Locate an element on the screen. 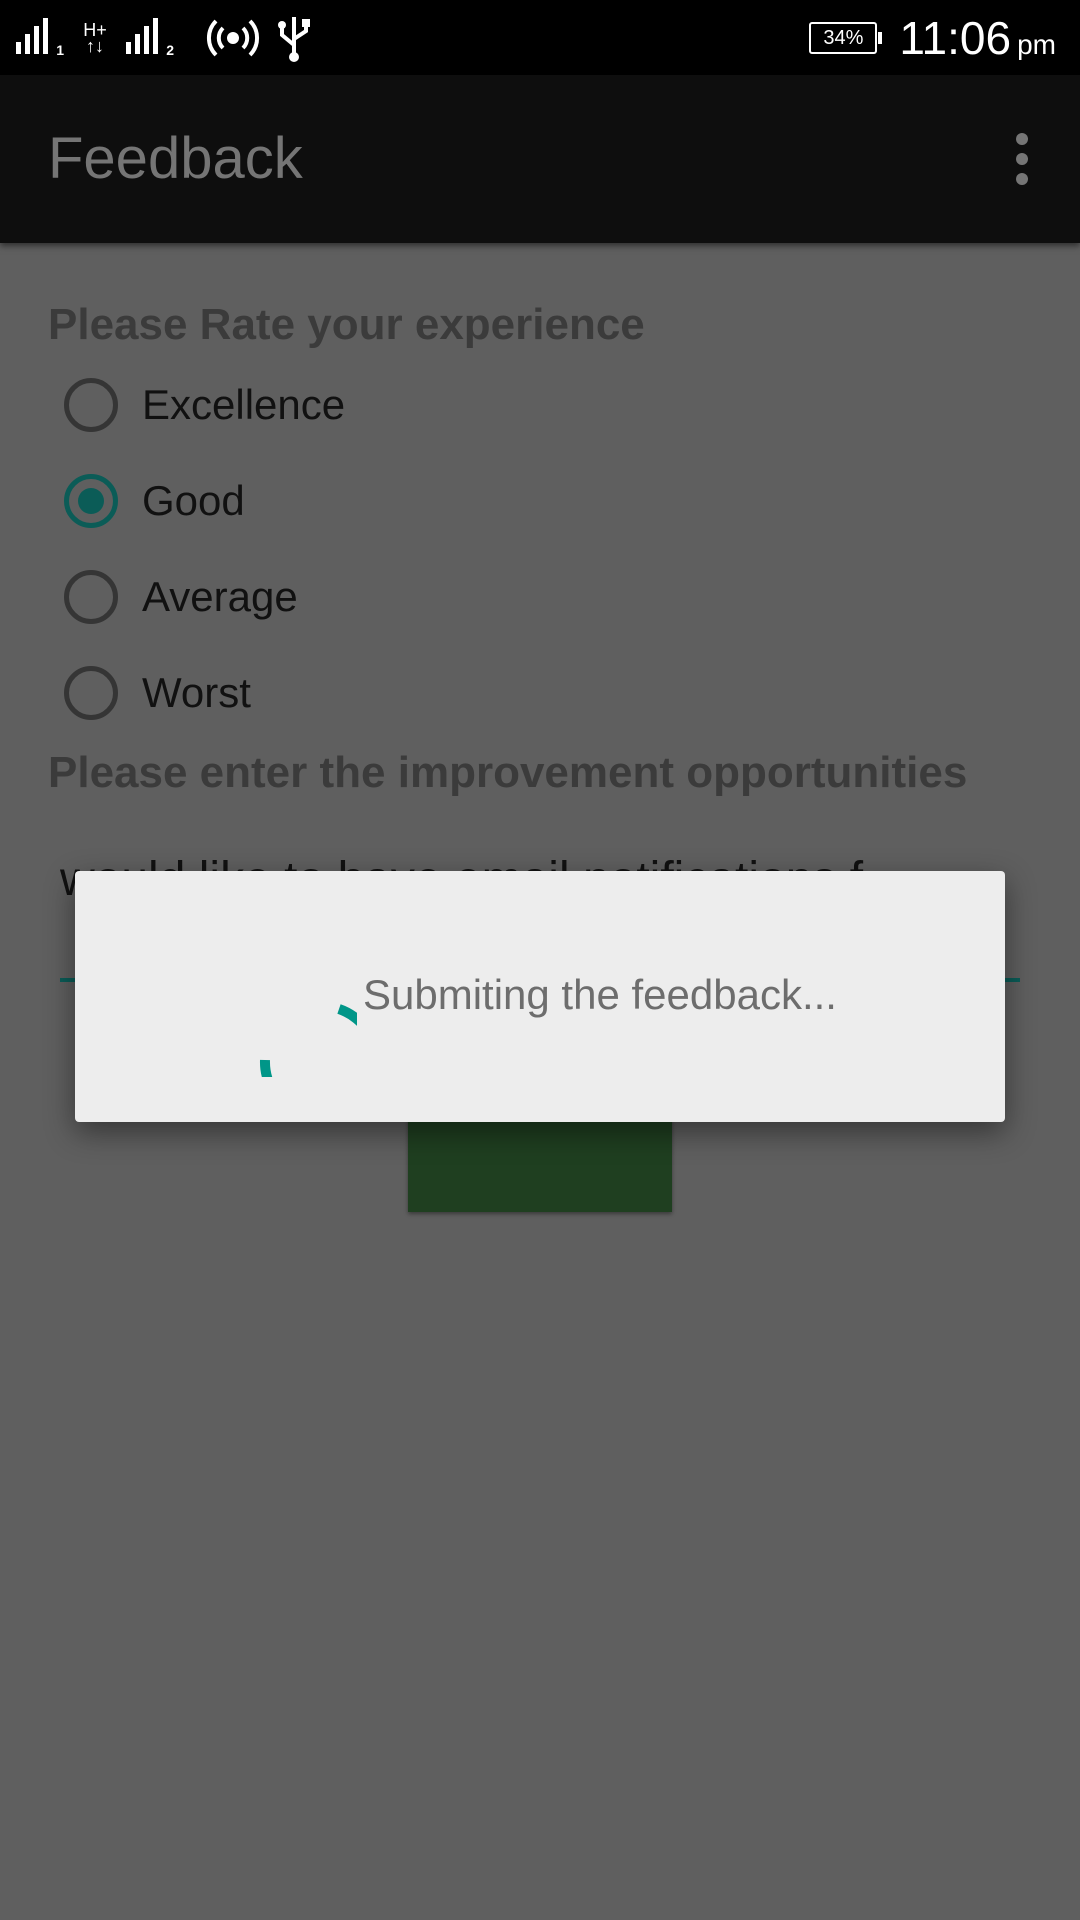 This screenshot has height=1920, width=1080. radio-option-good: Good is located at coordinates (154, 501).